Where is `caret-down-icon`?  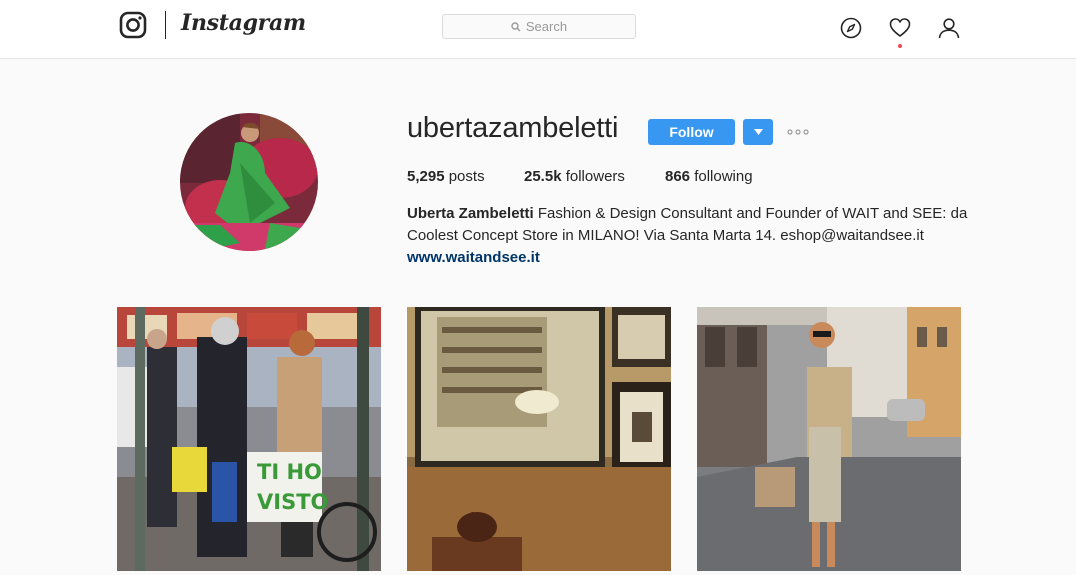 caret-down-icon is located at coordinates (758, 132).